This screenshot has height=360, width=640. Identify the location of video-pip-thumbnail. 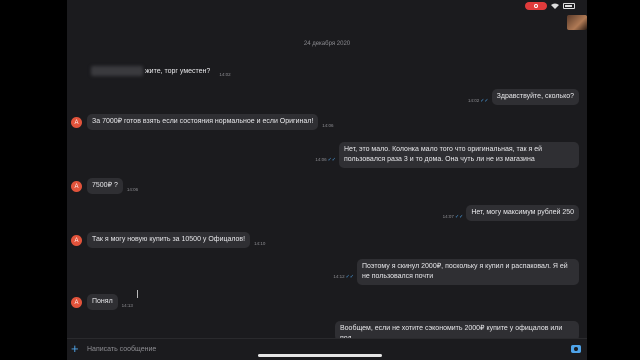
(577, 22).